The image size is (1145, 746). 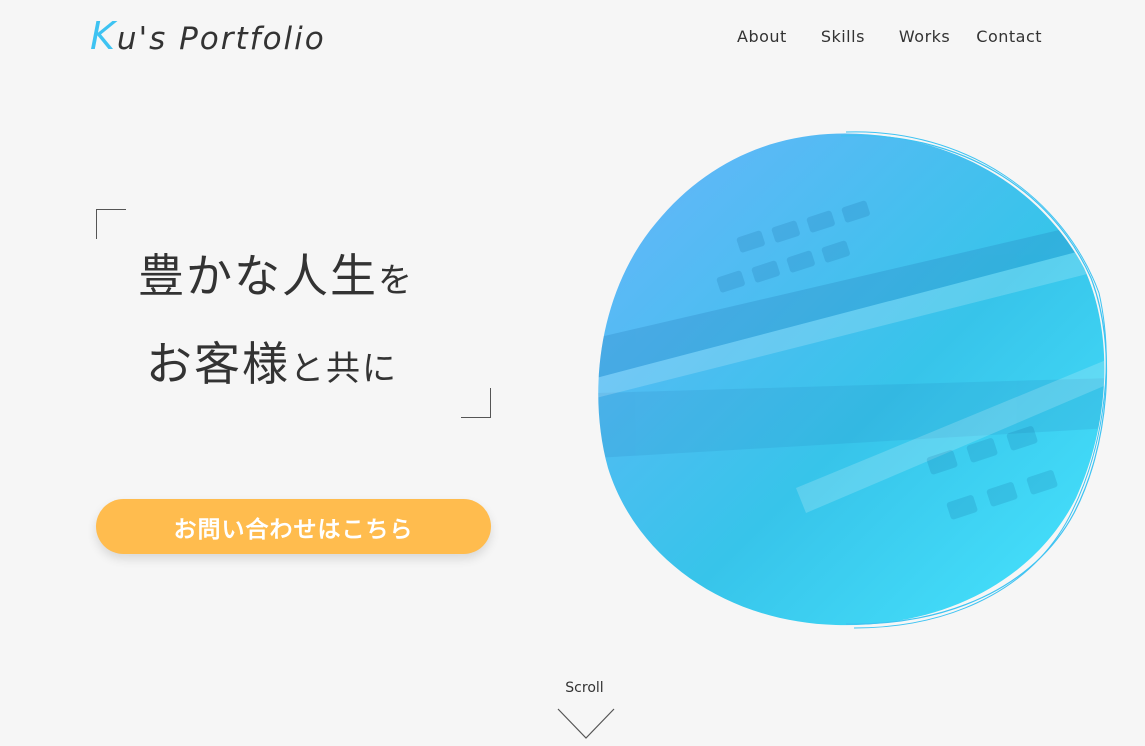 What do you see at coordinates (380, 369) in the screenshot?
I see `hero-line2-end: に` at bounding box center [380, 369].